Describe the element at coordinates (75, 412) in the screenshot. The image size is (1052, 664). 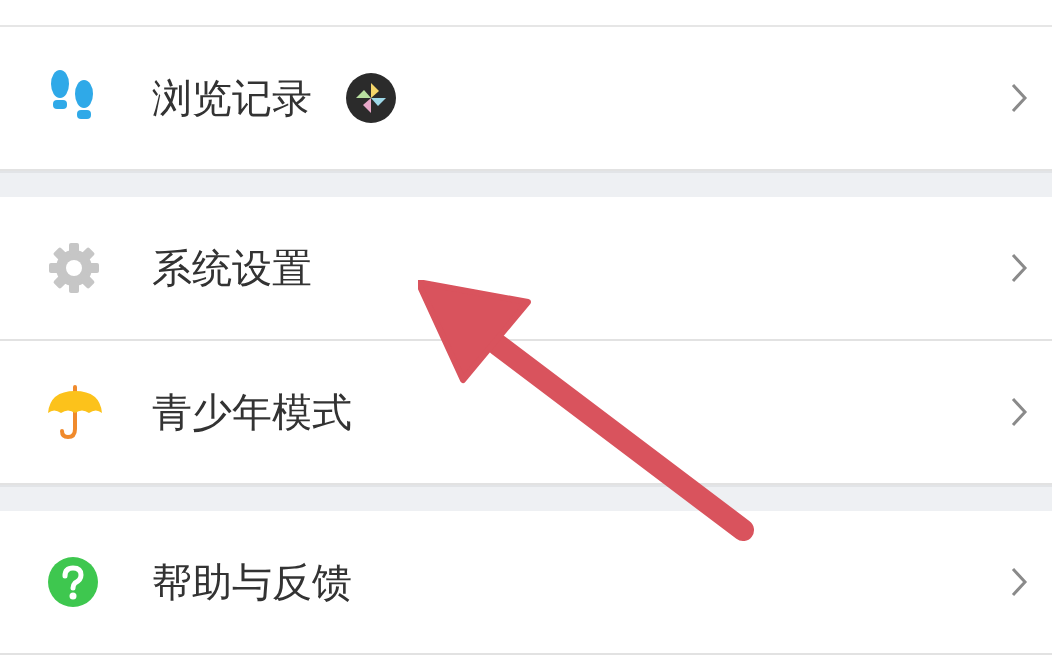
I see `umbrella-icon` at that location.